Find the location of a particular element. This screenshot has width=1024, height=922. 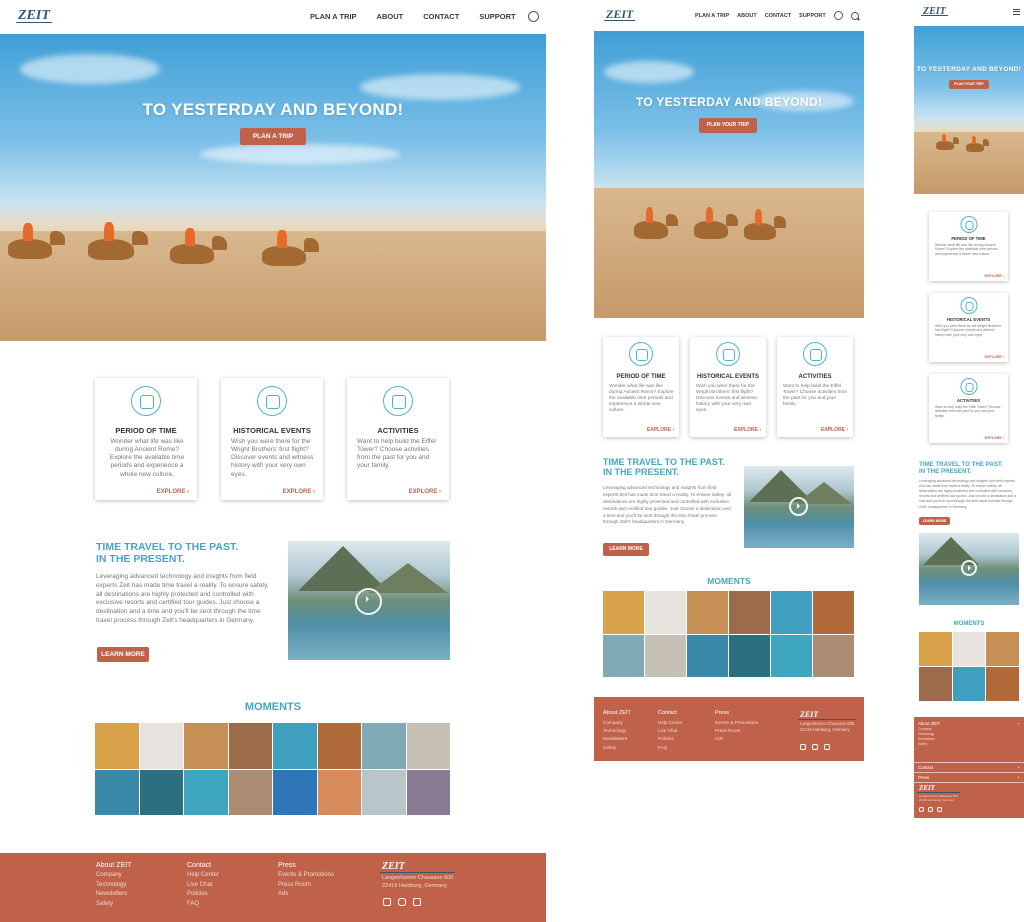

plan-a-trip-button: PLAN A TRIP is located at coordinates (273, 136).